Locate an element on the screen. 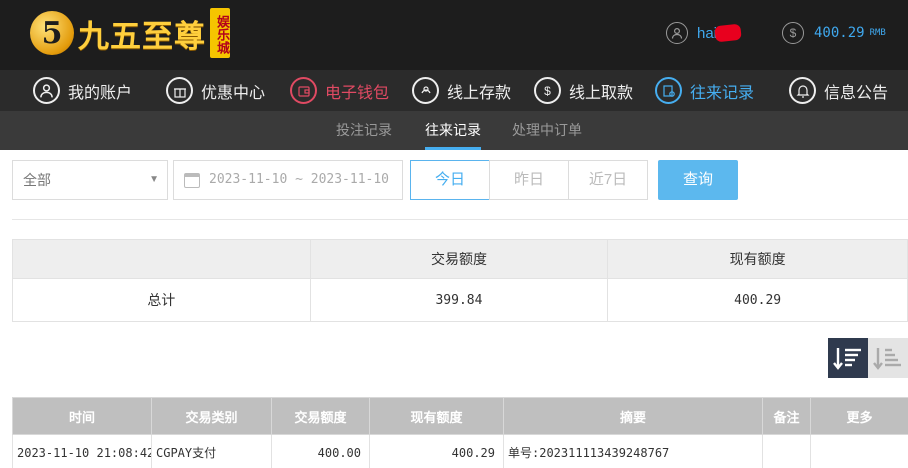 The image size is (908, 468). balance-value: 400.29 is located at coordinates (839, 33).